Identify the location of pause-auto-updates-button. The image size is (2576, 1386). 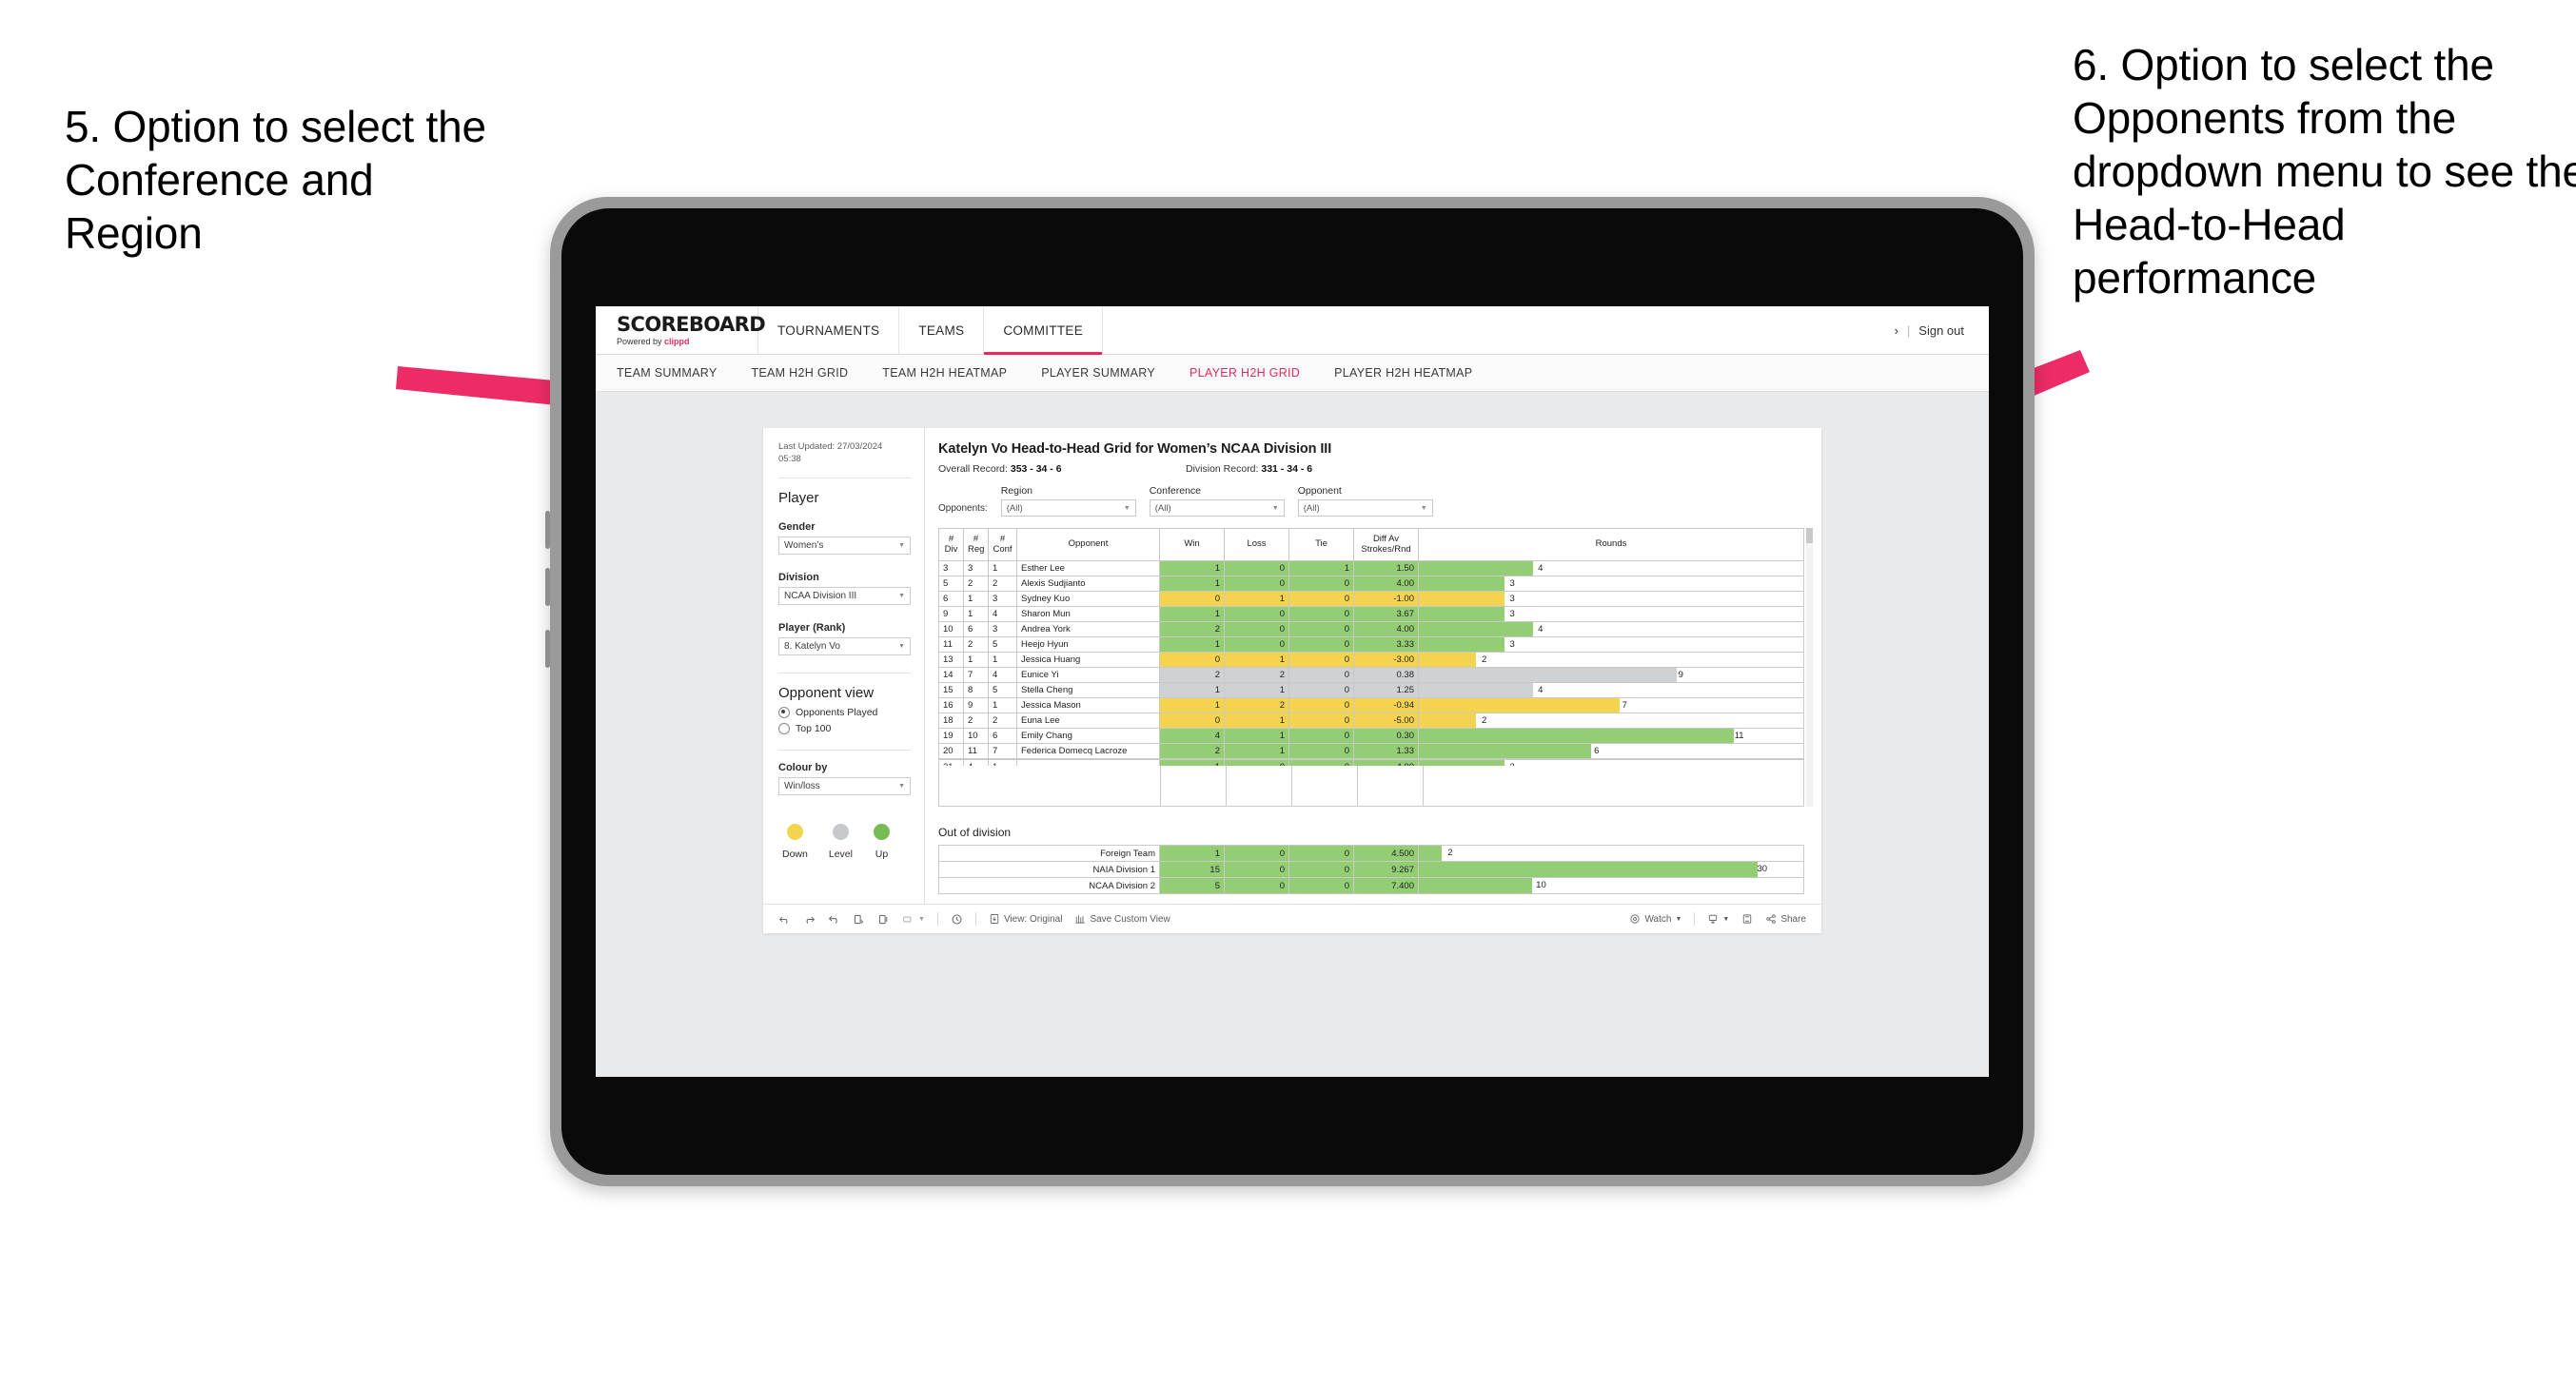
(957, 919).